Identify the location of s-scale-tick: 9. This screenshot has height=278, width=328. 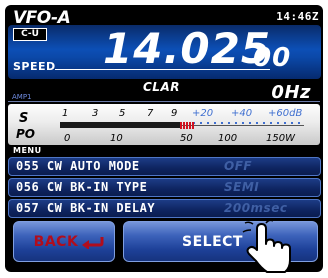
(174, 113).